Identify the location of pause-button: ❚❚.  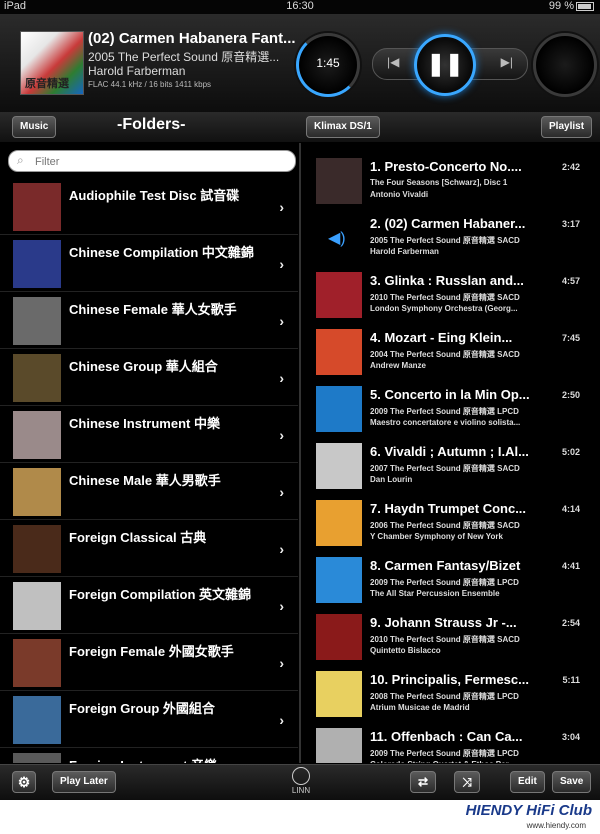
(445, 65).